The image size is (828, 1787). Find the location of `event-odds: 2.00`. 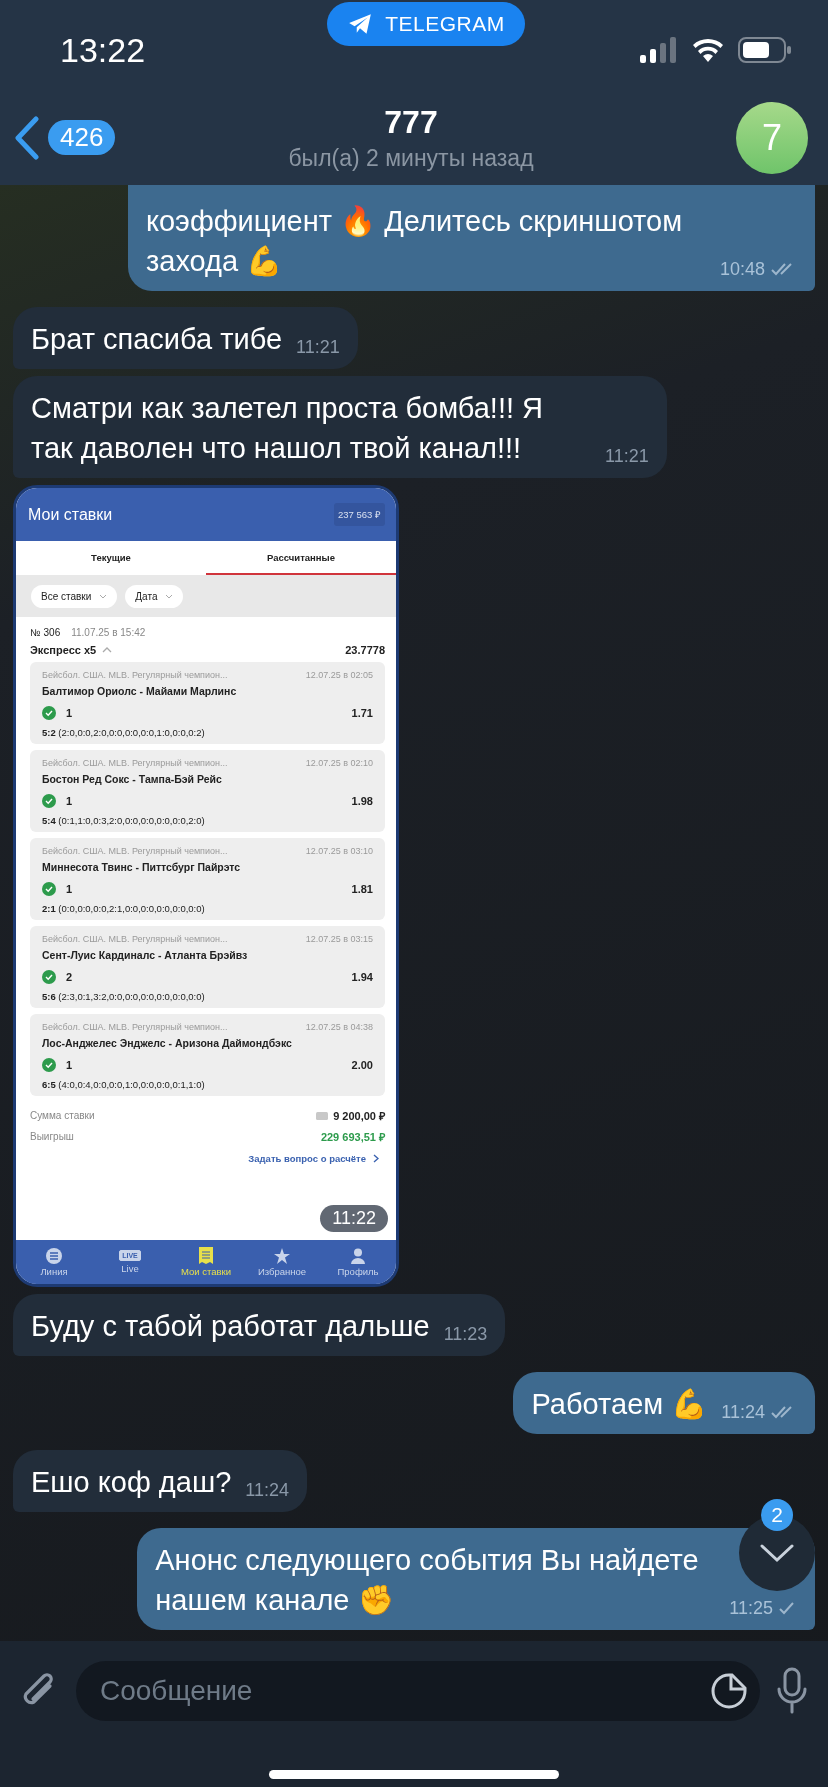

event-odds: 2.00 is located at coordinates (362, 1065).